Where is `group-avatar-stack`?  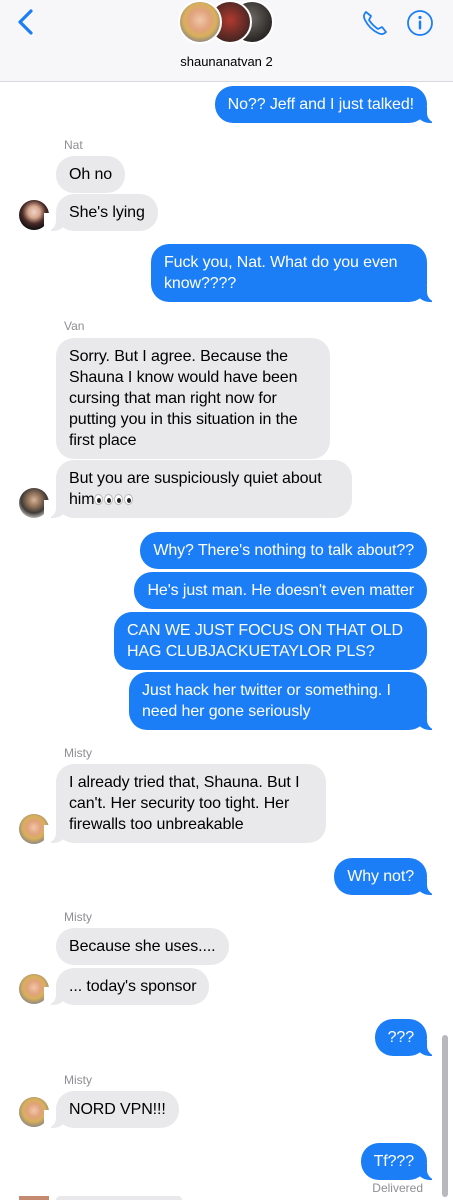
group-avatar-stack is located at coordinates (228, 23).